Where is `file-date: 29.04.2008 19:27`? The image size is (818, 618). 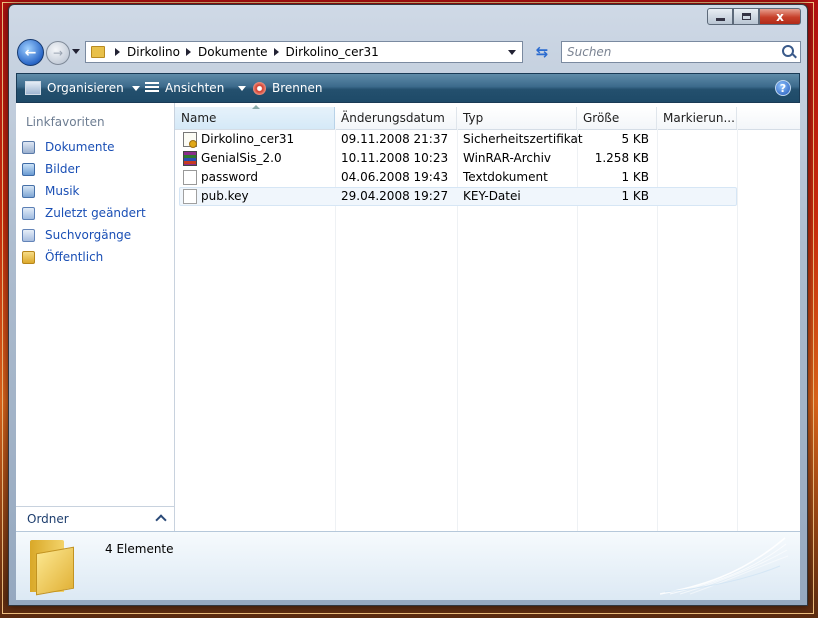
file-date: 29.04.2008 19:27 is located at coordinates (395, 196).